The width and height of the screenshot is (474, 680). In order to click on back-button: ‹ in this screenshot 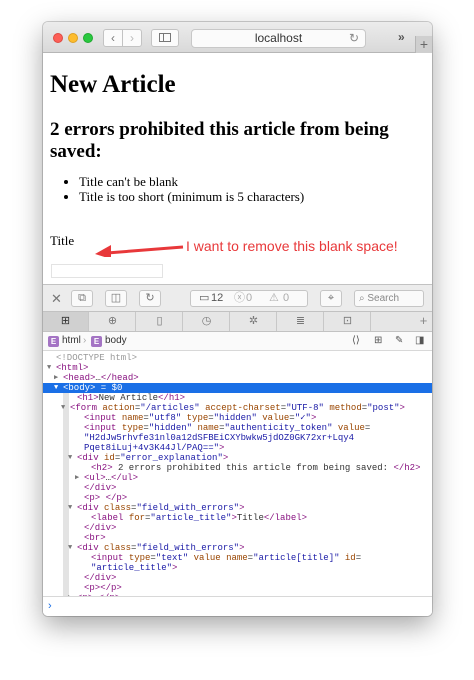, I will do `click(113, 38)`.